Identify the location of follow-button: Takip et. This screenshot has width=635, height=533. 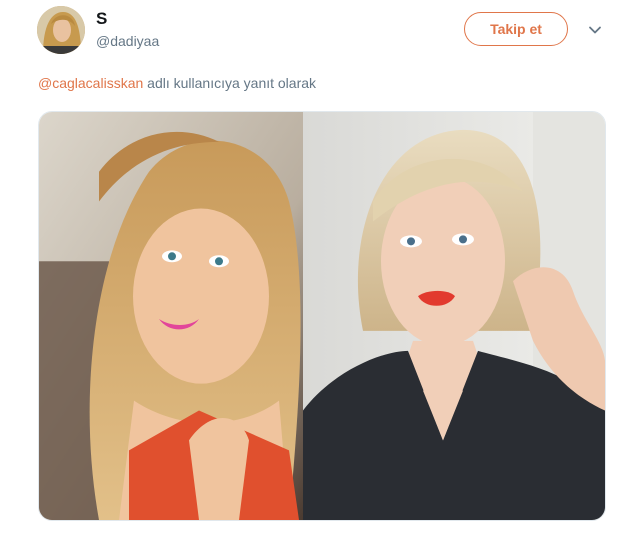
(516, 29).